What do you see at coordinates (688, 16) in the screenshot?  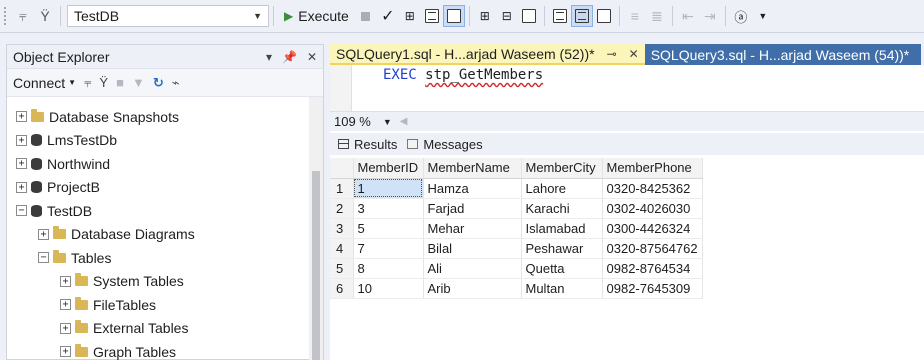 I see `decrease-indent-button: ⇤` at bounding box center [688, 16].